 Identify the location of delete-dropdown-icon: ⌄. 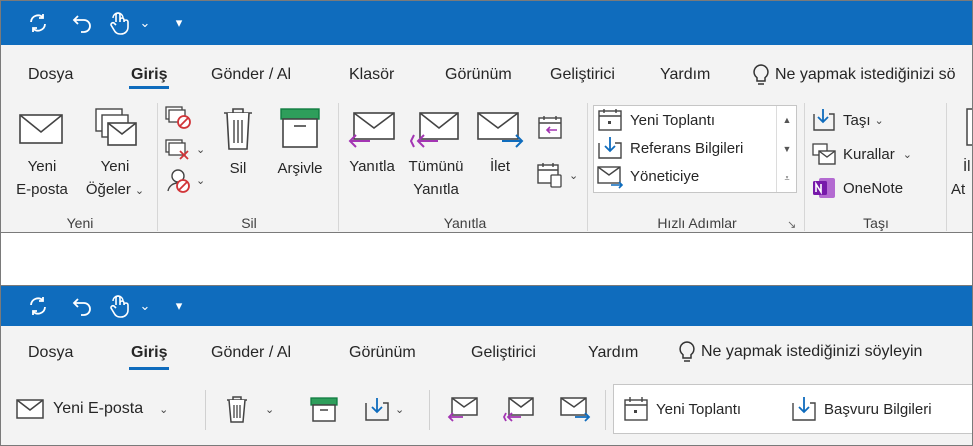
(269, 409).